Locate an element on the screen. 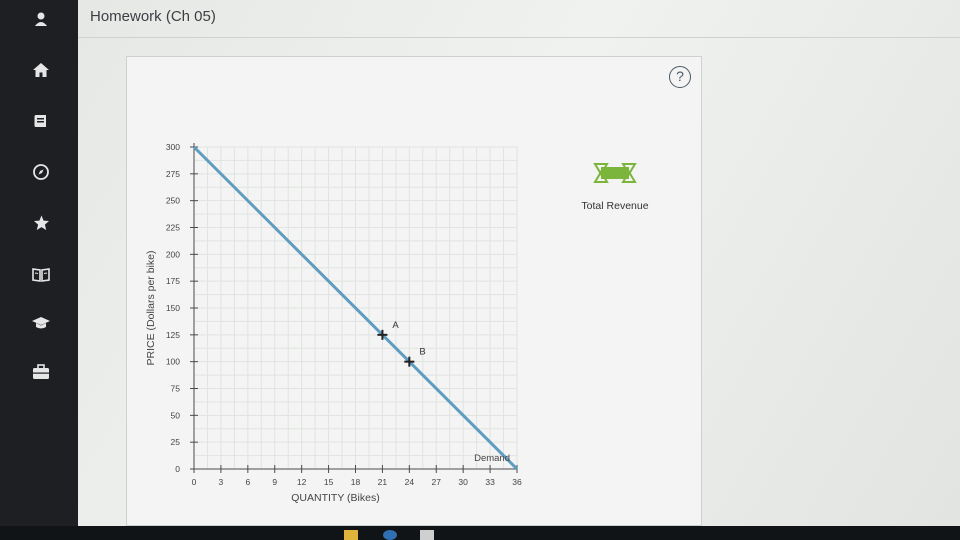 This screenshot has width=960, height=540. x-tick-label: 12 is located at coordinates (302, 482).